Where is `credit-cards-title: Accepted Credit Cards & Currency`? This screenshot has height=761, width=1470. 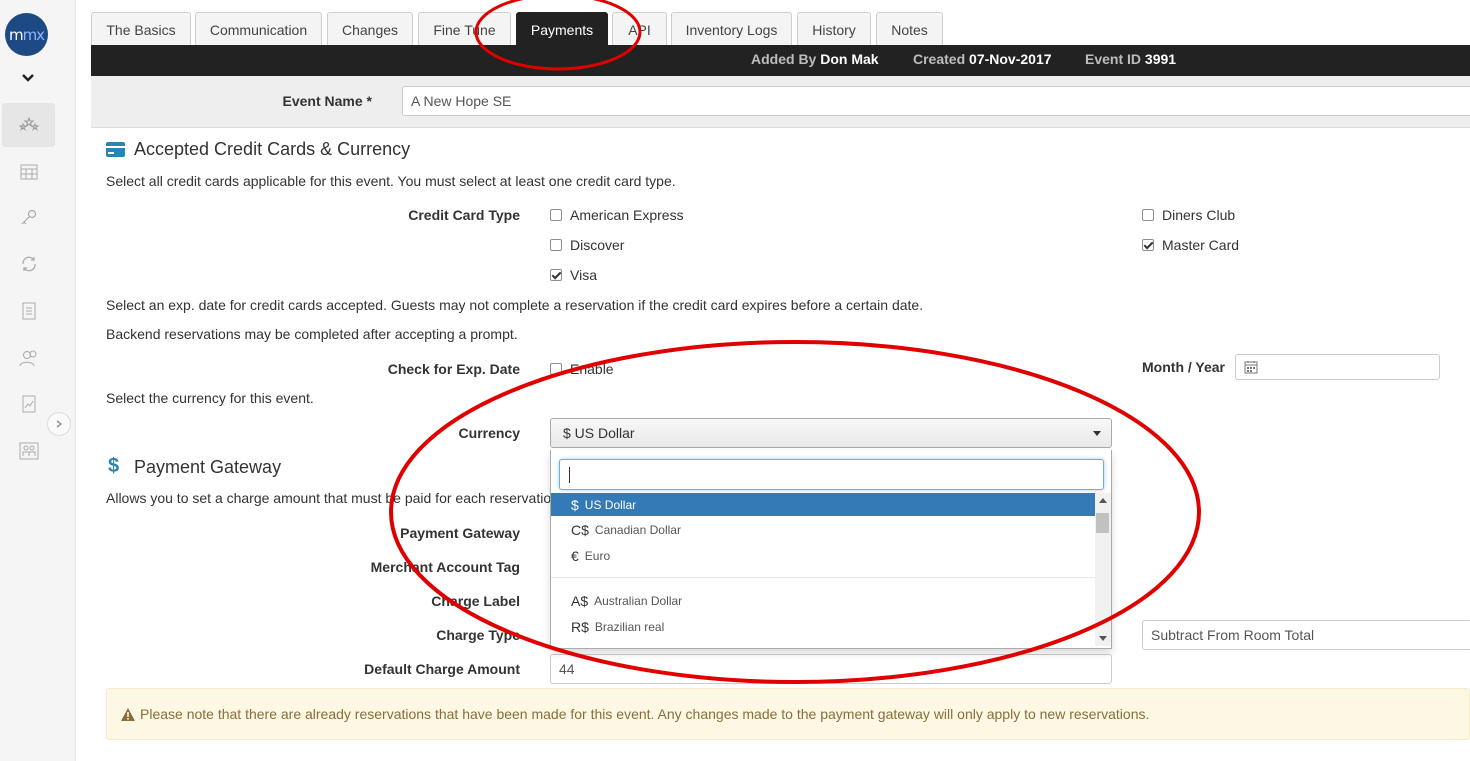 credit-cards-title: Accepted Credit Cards & Currency is located at coordinates (272, 149).